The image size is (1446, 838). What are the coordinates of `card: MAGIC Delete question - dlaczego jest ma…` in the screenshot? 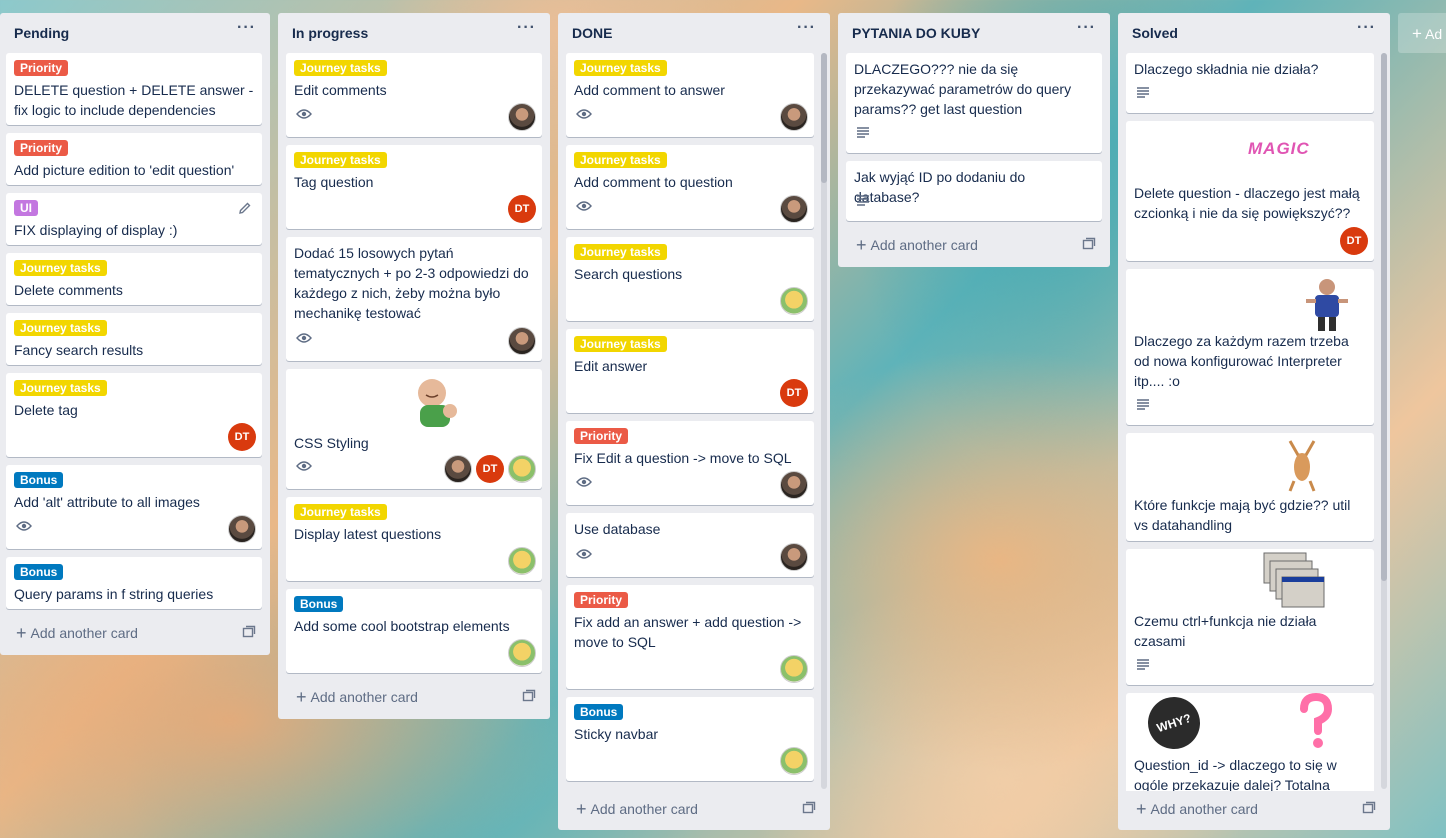 It's located at (1250, 191).